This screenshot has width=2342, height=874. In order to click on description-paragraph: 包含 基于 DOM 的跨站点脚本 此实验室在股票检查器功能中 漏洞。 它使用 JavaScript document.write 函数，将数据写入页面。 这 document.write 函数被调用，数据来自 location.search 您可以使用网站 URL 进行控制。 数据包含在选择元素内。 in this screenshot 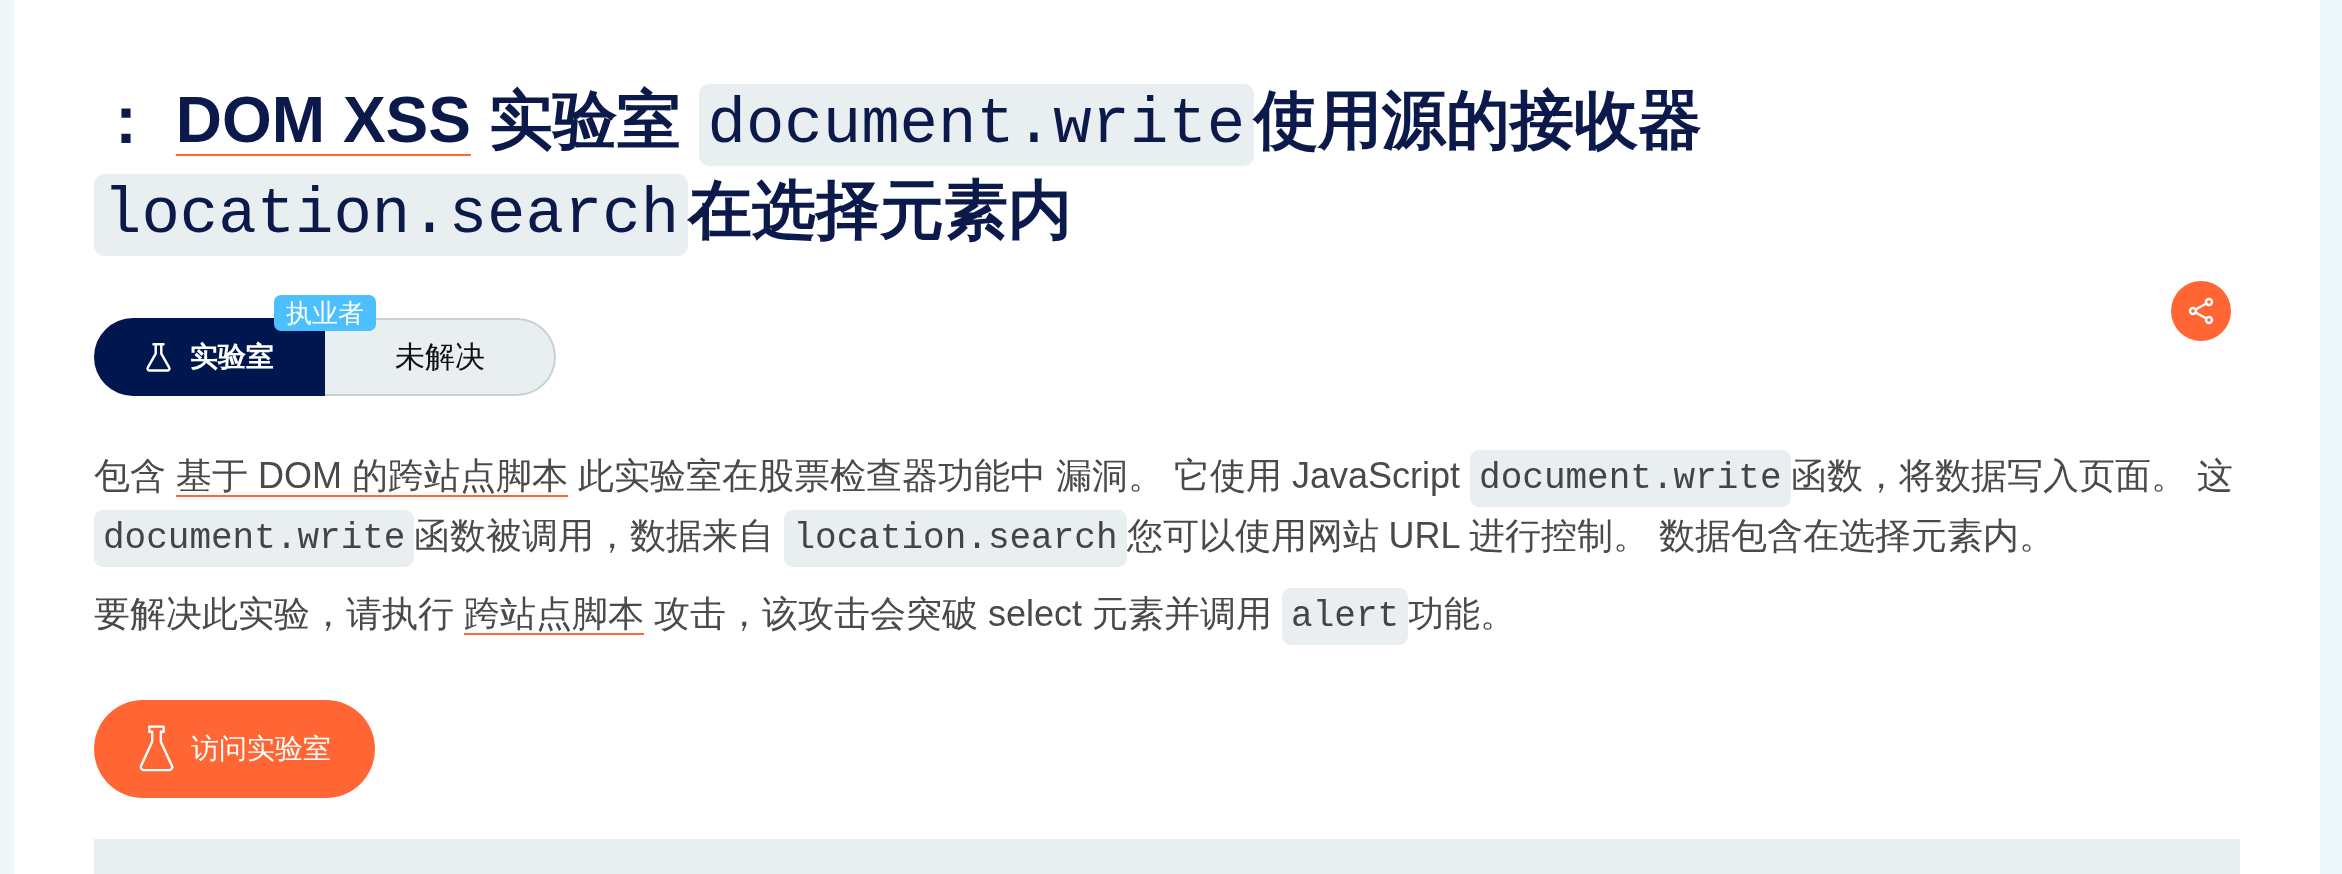, I will do `click(1179, 506)`.